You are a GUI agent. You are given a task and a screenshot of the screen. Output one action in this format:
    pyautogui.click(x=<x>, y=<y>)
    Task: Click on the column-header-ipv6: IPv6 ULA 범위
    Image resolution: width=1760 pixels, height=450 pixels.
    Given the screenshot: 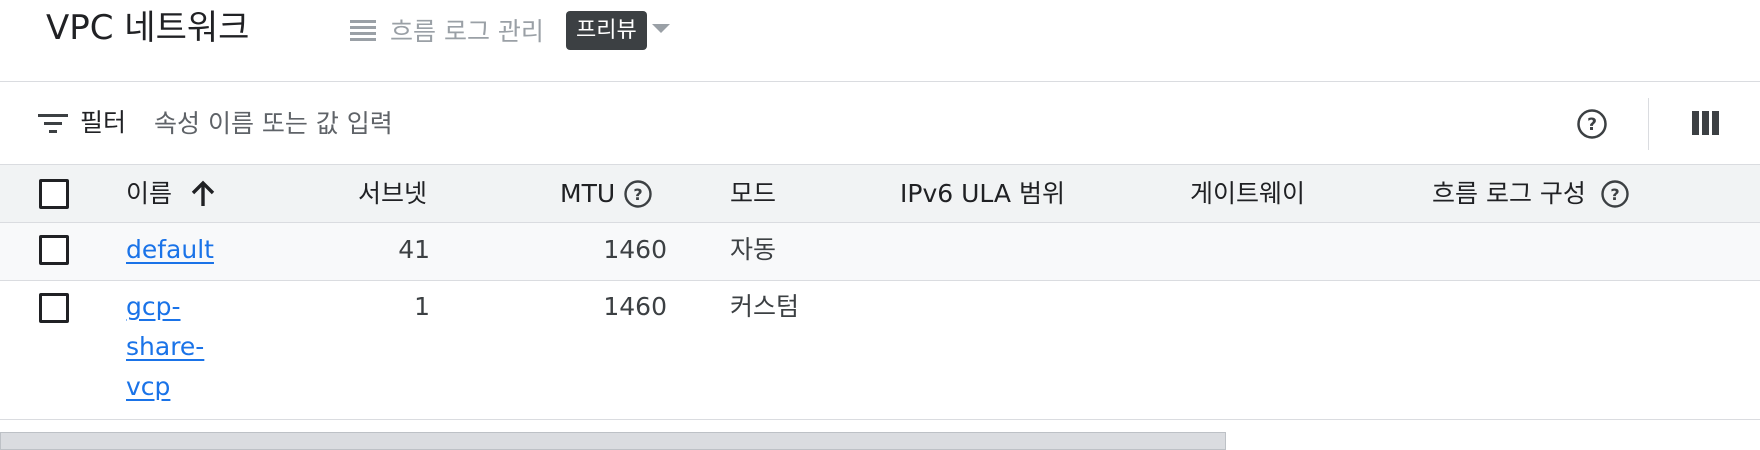 What is the action you would take?
    pyautogui.click(x=982, y=194)
    